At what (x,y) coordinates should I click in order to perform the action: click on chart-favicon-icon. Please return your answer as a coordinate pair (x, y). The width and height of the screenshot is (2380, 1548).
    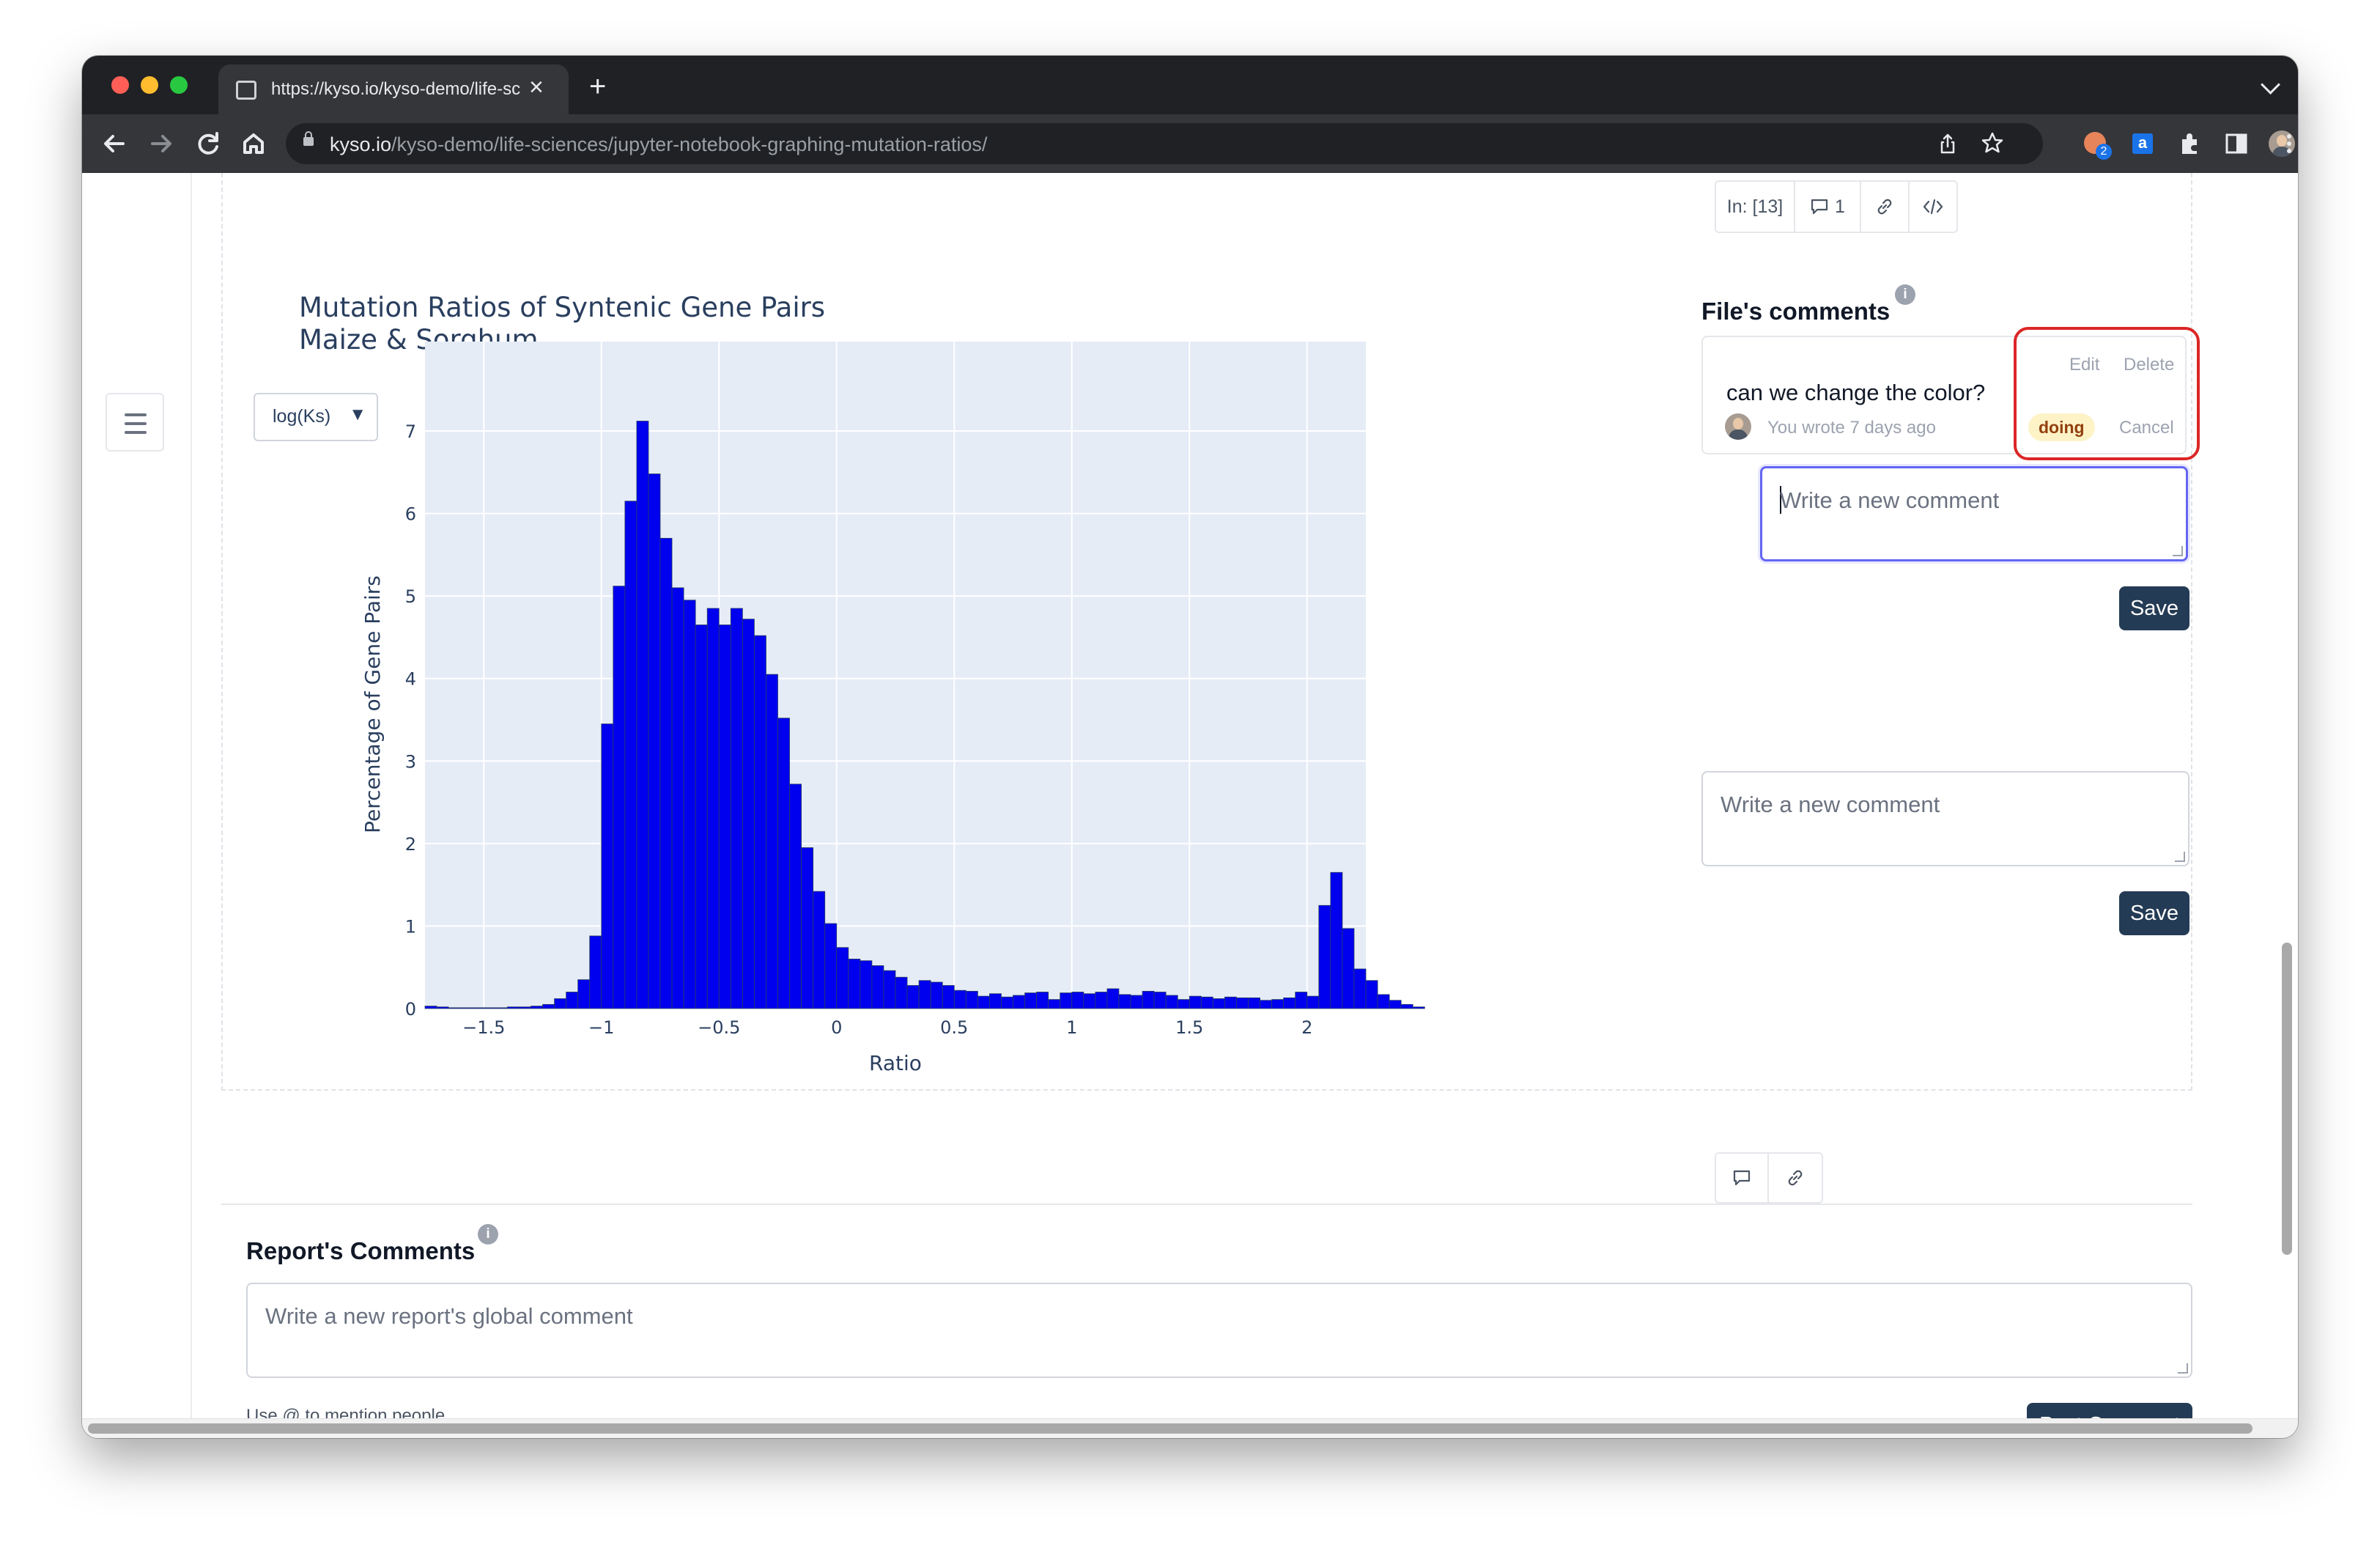
    Looking at the image, I should click on (246, 90).